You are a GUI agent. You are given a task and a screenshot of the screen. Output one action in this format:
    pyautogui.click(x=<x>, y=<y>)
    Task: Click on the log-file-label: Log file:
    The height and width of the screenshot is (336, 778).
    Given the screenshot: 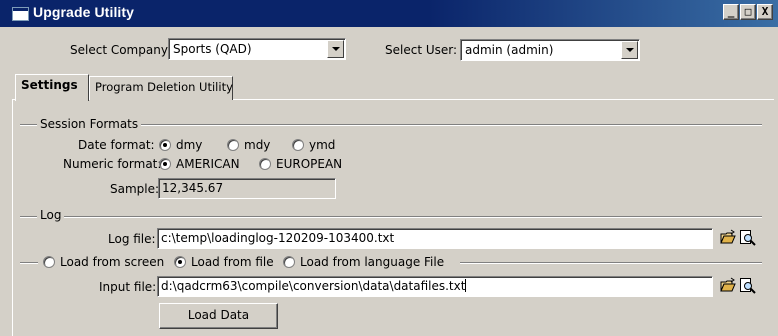 What is the action you would take?
    pyautogui.click(x=132, y=239)
    